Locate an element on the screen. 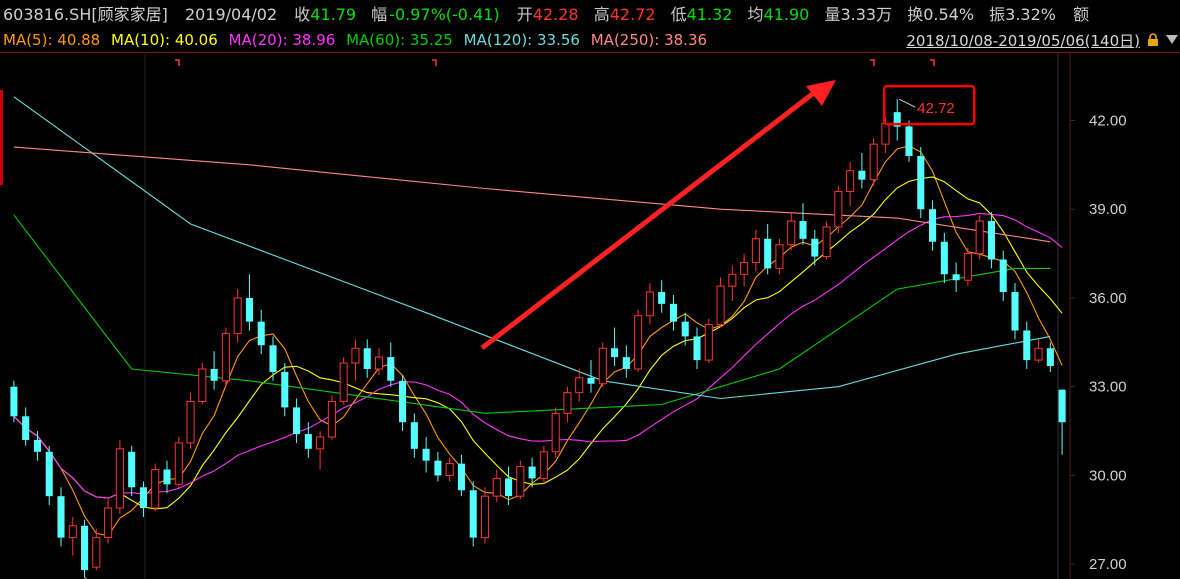 The width and height of the screenshot is (1180, 579). volume-label: 量 is located at coordinates (832, 14).